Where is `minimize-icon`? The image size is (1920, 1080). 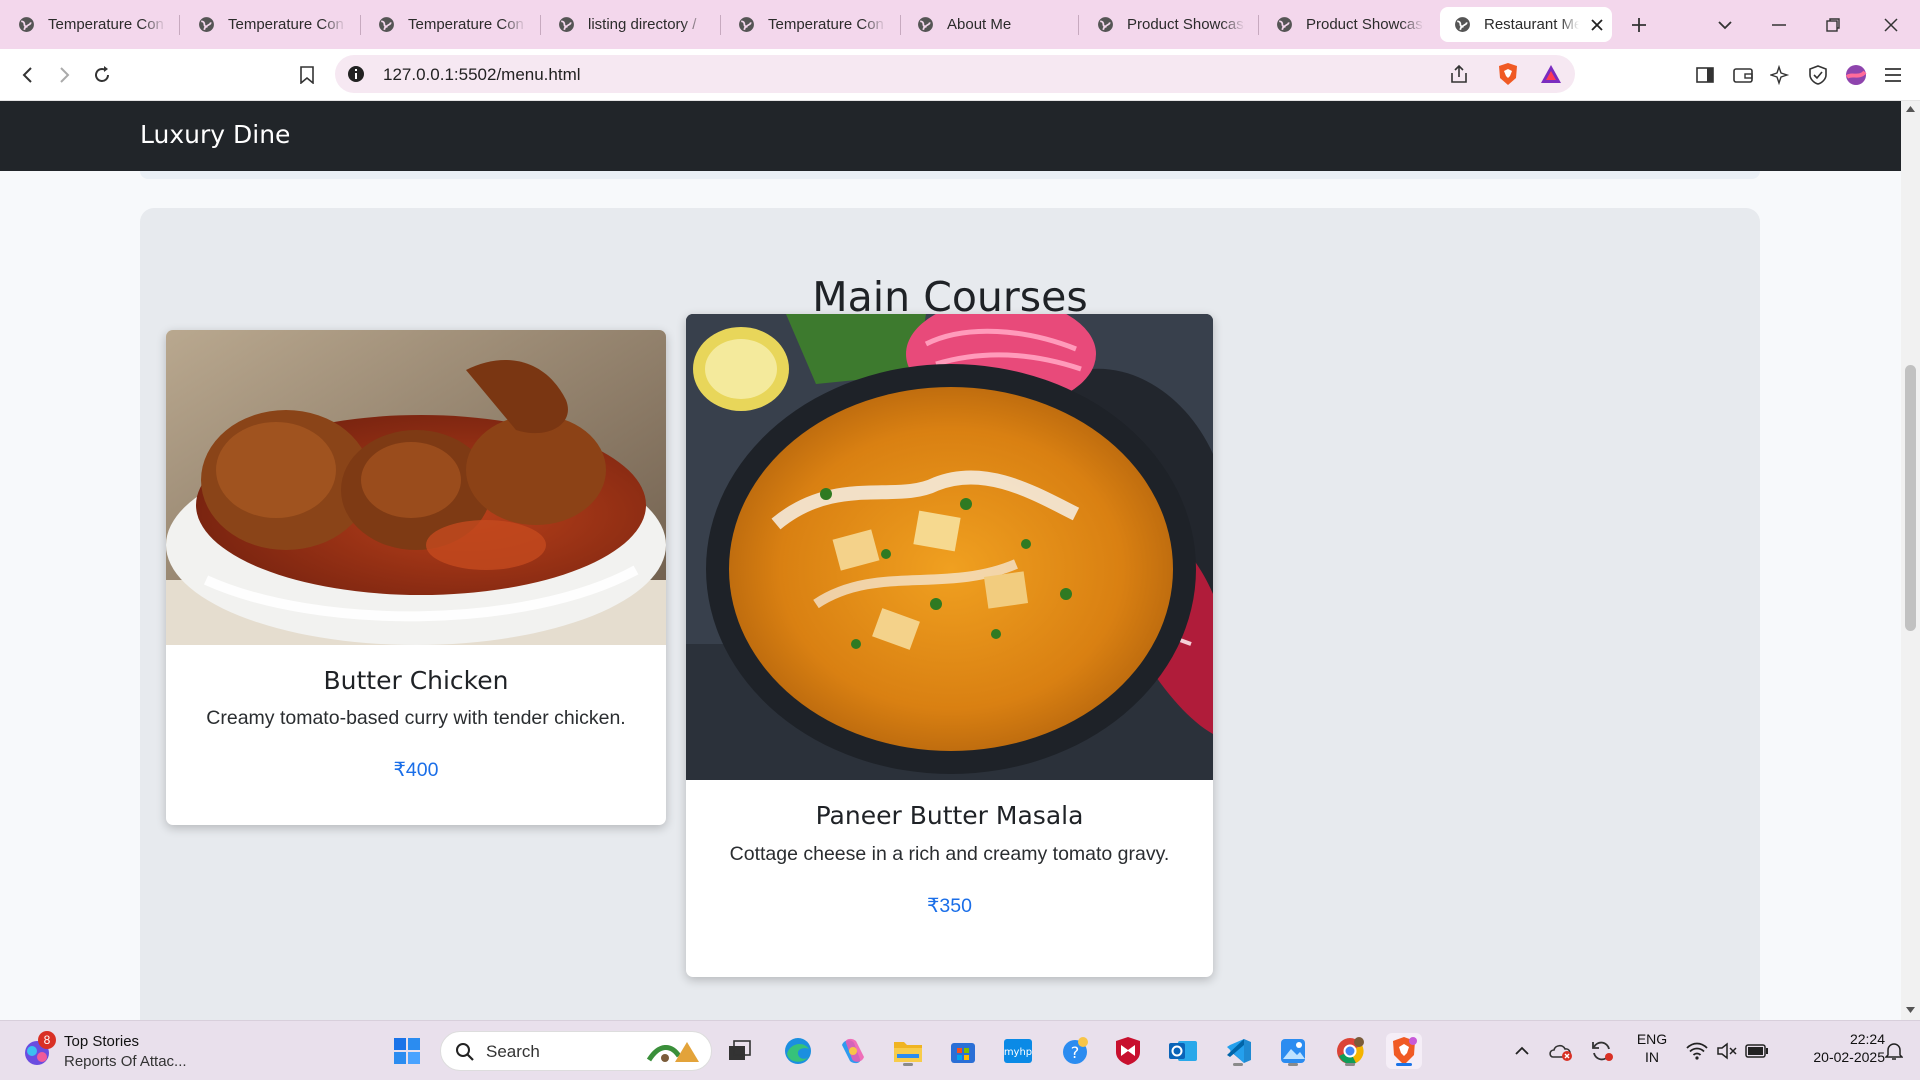 minimize-icon is located at coordinates (1779, 25).